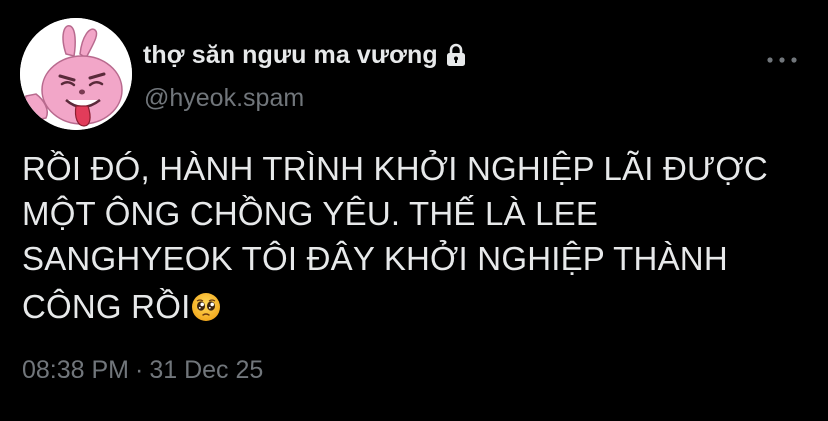  I want to click on tweet-text-line: MỘT ÔNG CHỒNG YÊU. THẾ LÀ LEE, so click(310, 213).